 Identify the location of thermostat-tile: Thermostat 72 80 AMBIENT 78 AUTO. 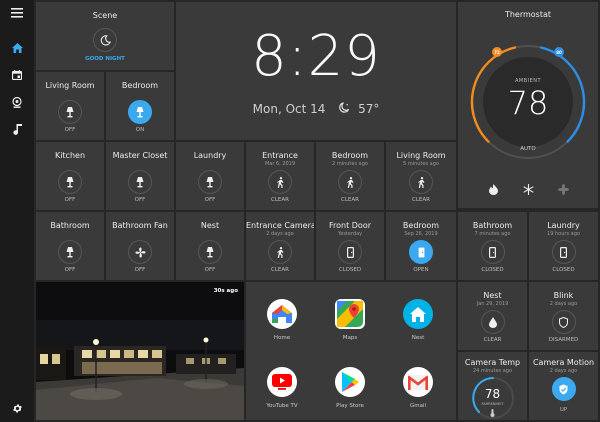
(528, 105).